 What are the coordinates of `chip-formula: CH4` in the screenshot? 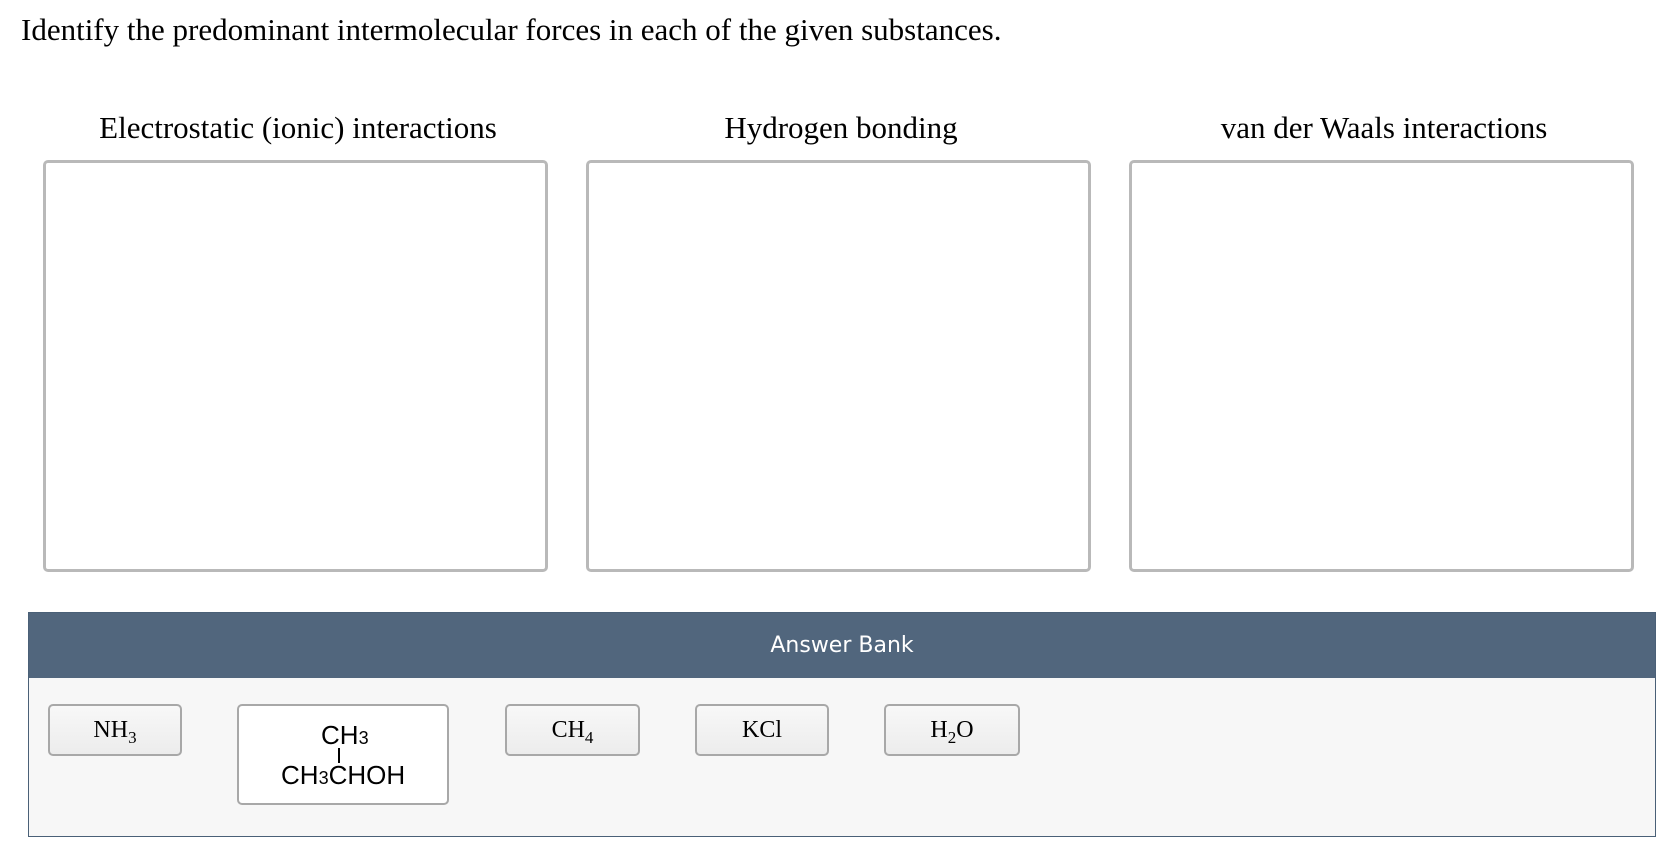 It's located at (572, 731).